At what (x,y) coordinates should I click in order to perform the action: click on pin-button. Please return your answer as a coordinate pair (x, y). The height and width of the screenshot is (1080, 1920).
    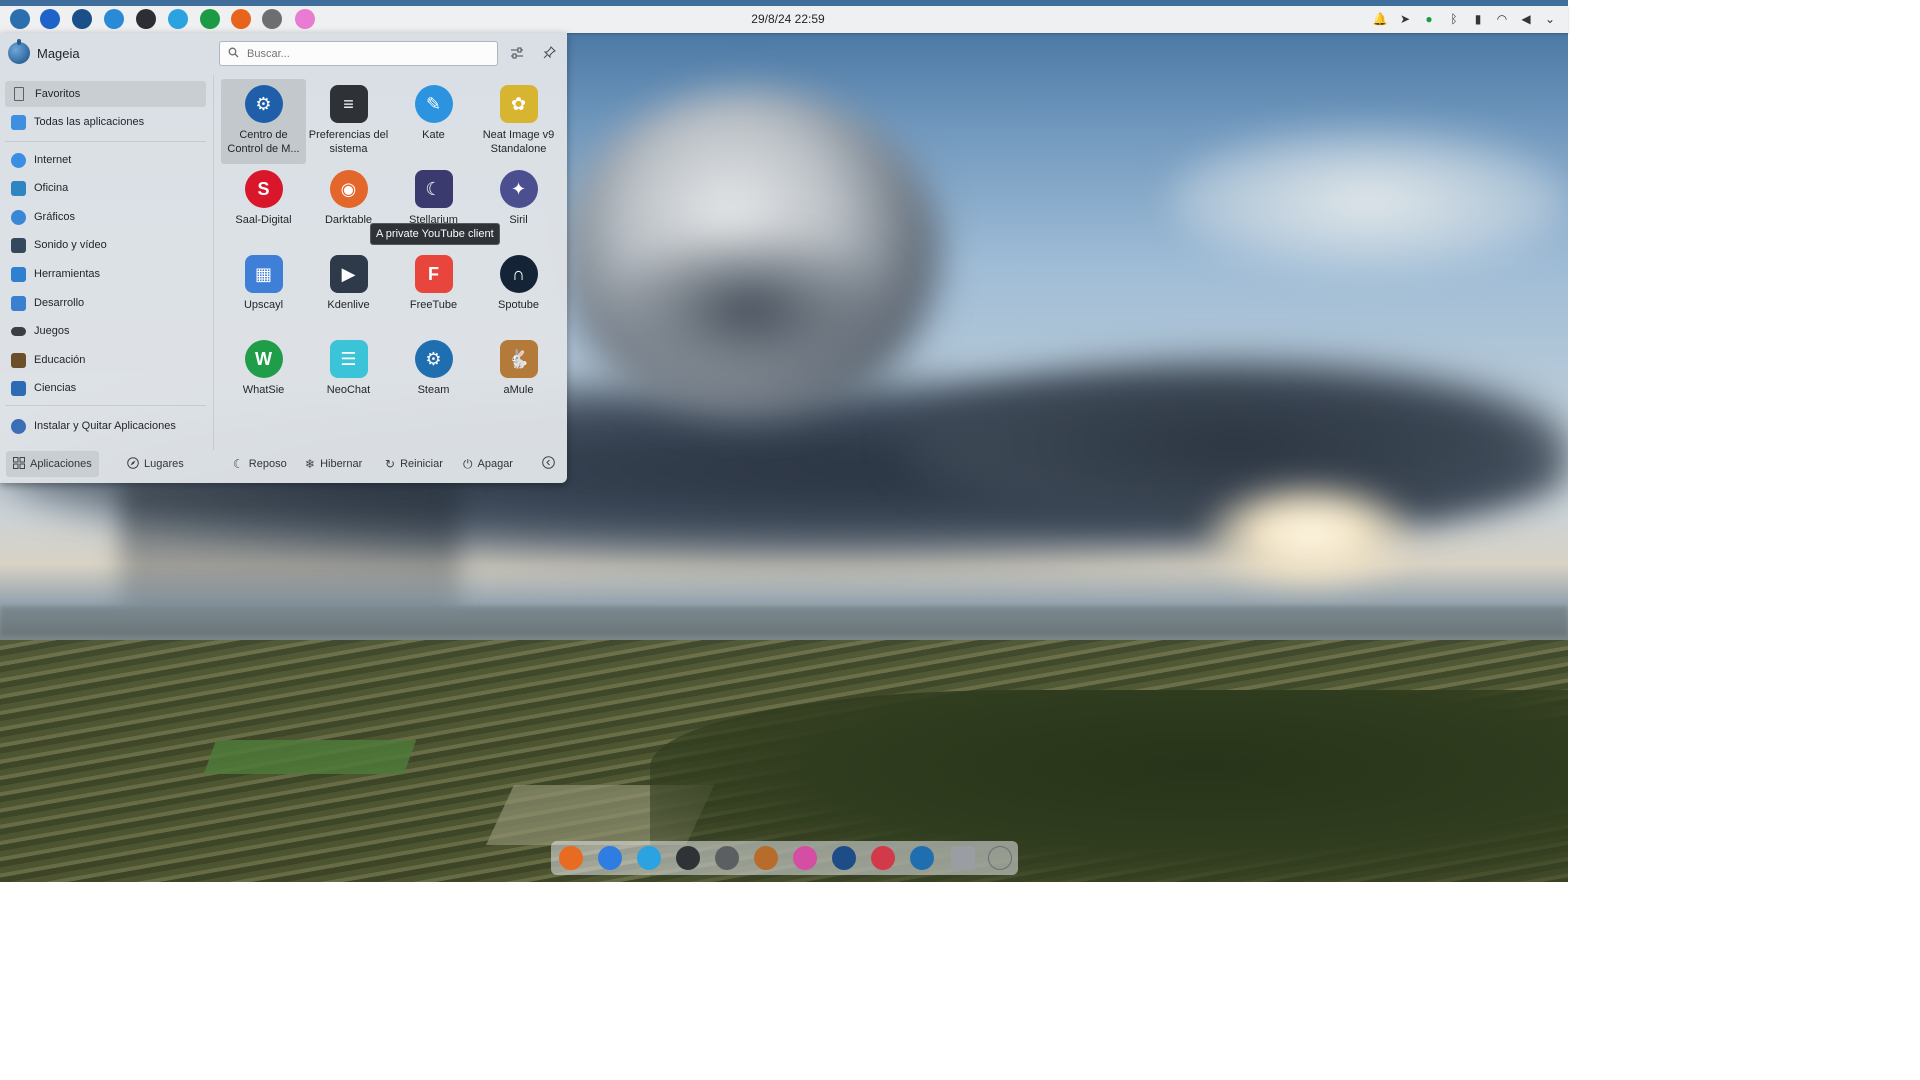
    Looking at the image, I should click on (549, 54).